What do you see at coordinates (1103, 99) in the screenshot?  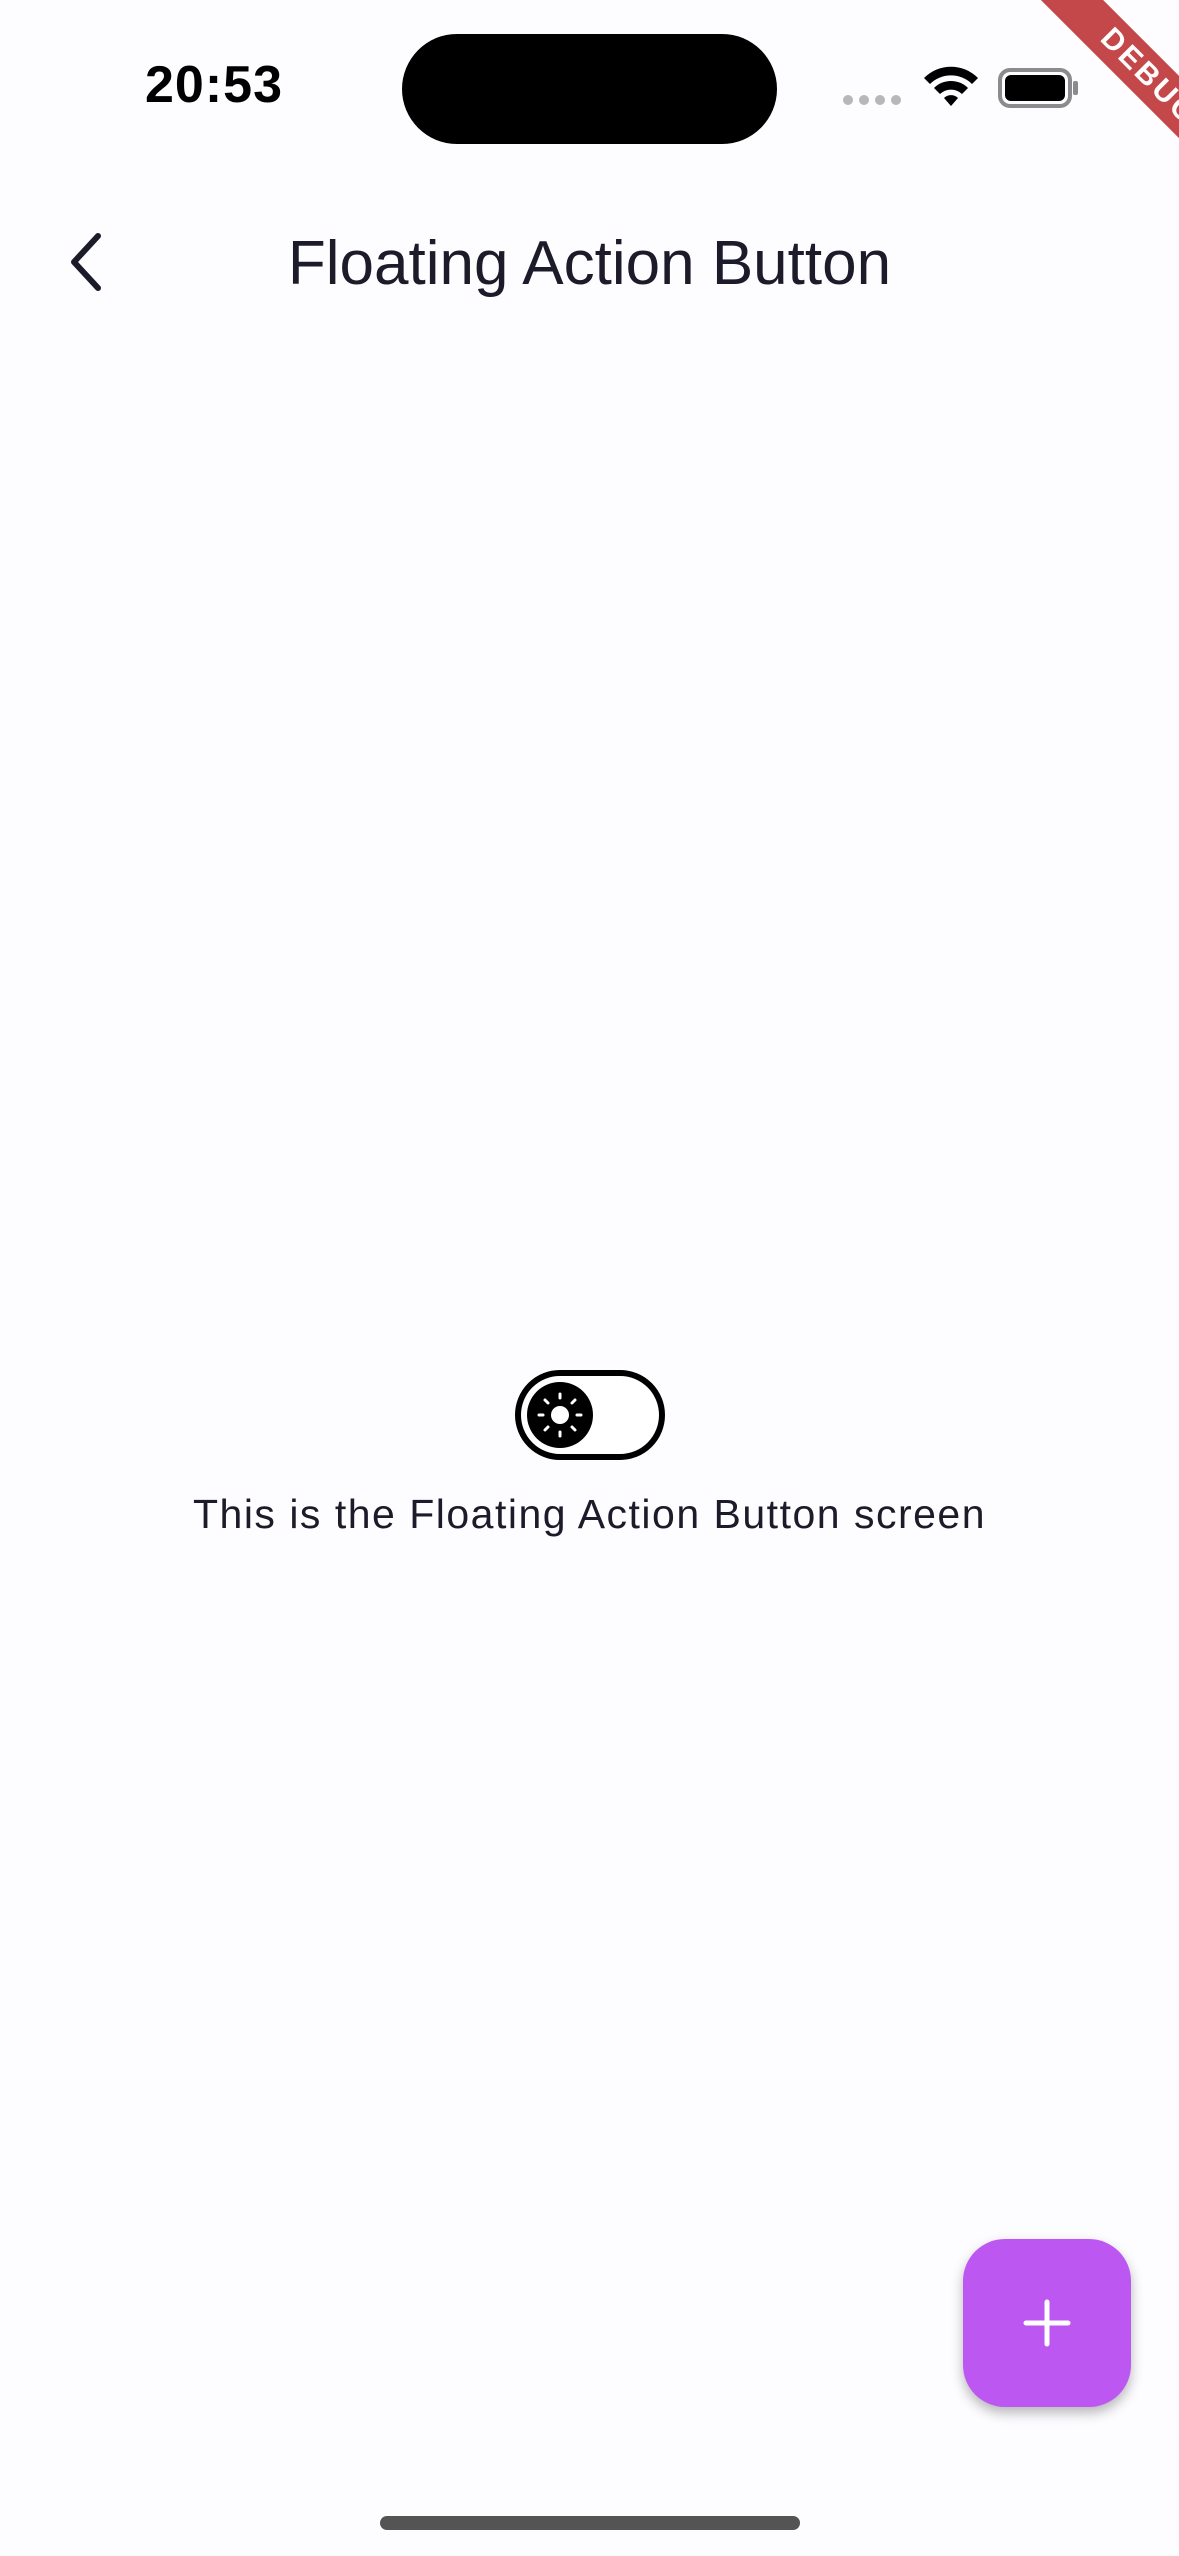 I see `debug-banner-label: DEBUG` at bounding box center [1103, 99].